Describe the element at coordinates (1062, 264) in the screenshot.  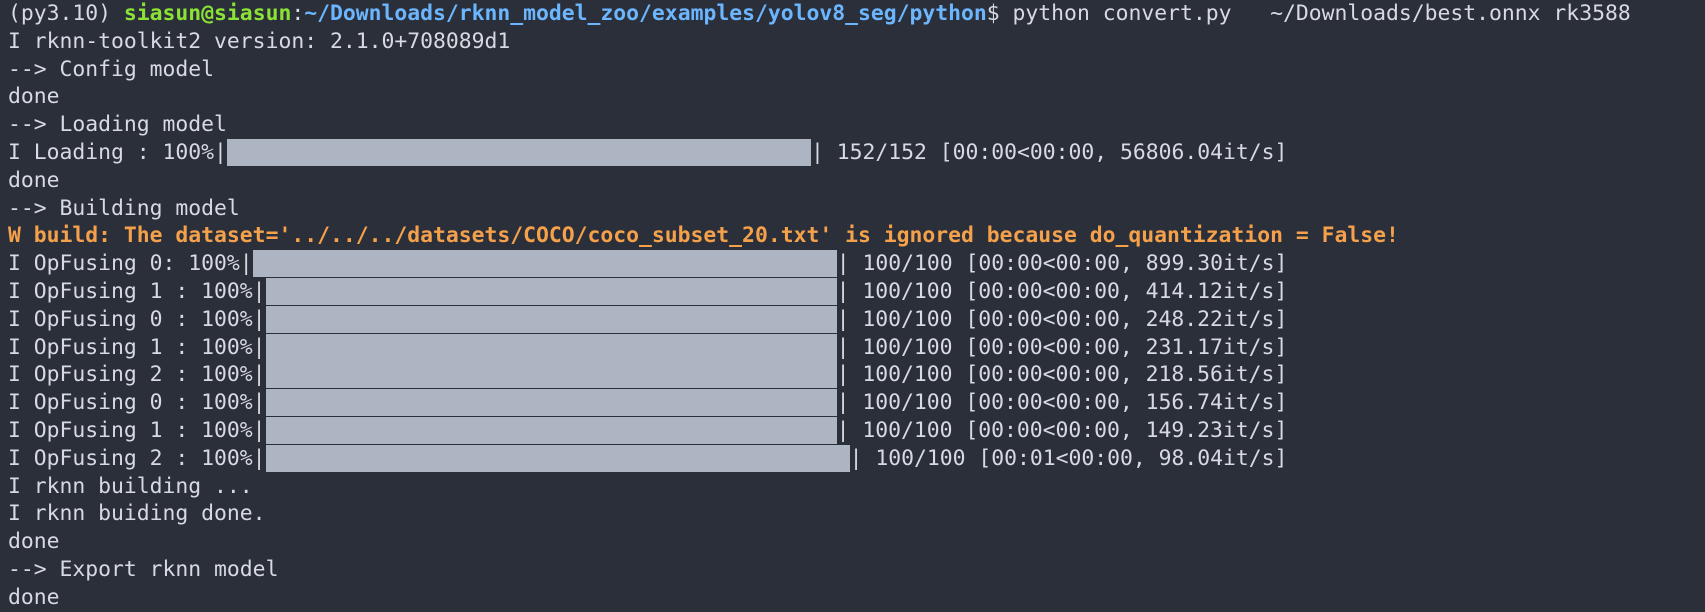
I see `progress-suffix: | 100/100 [00:00<00:00, 899.30it/s]` at that location.